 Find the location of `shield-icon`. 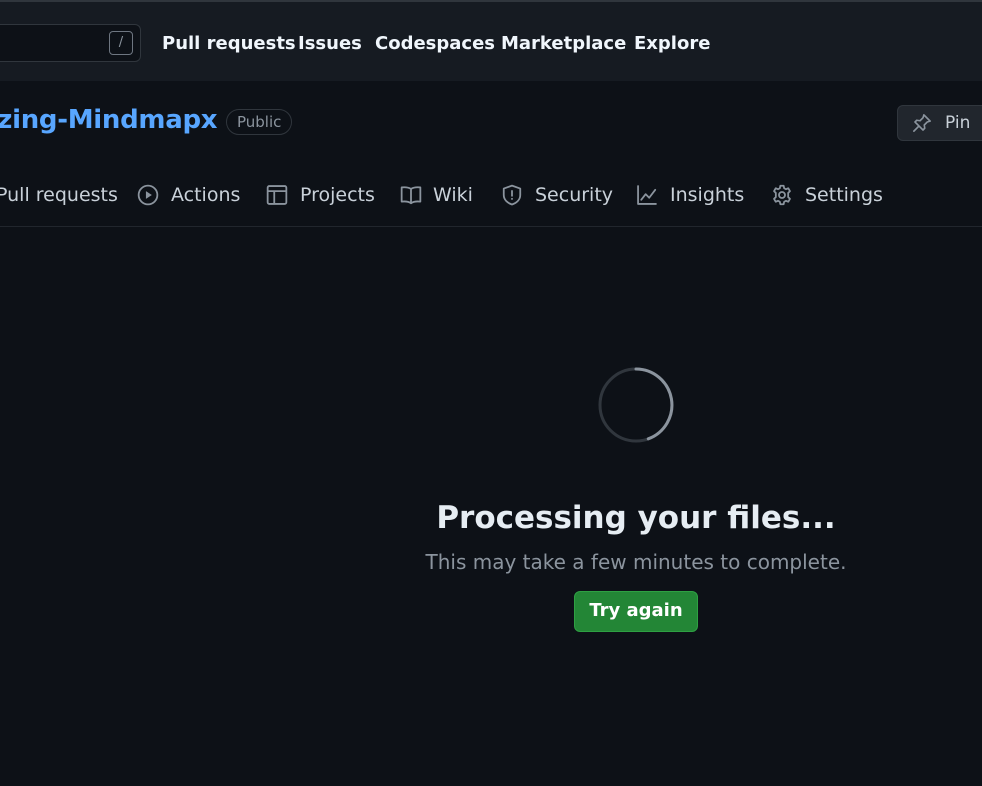

shield-icon is located at coordinates (512, 195).